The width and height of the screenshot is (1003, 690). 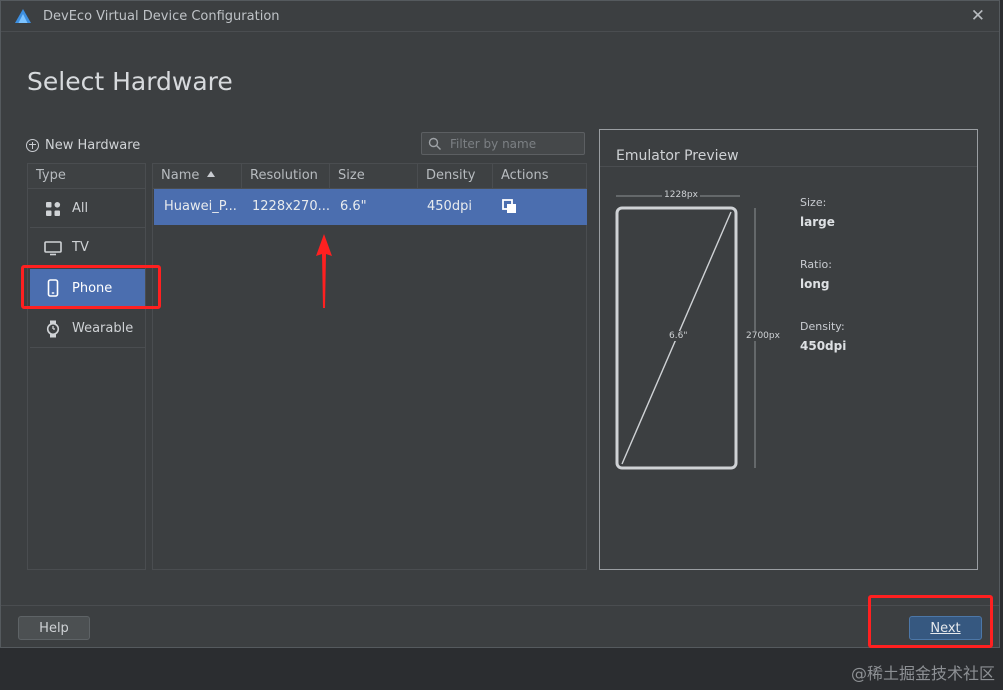 What do you see at coordinates (374, 176) in the screenshot?
I see `column-header-size: Size` at bounding box center [374, 176].